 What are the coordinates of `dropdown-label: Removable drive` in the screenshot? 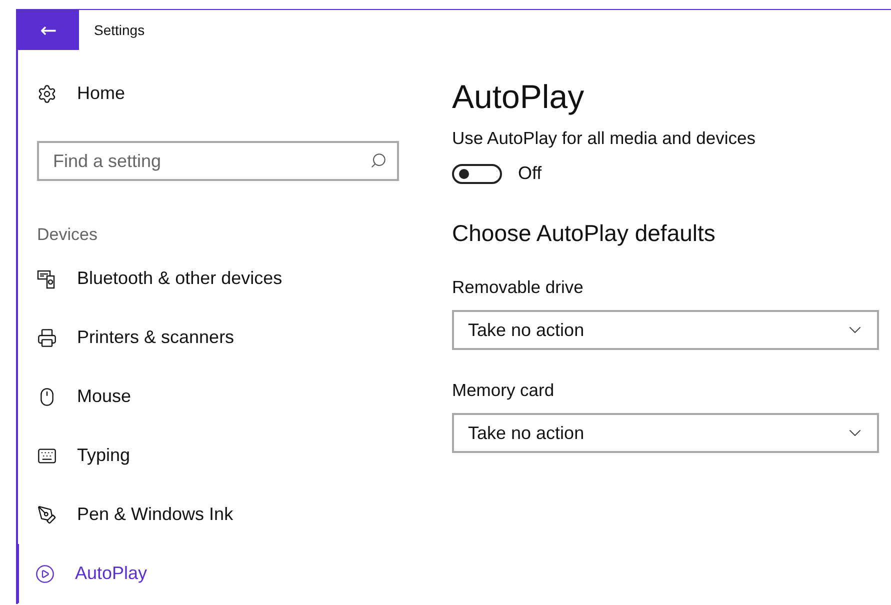 It's located at (518, 287).